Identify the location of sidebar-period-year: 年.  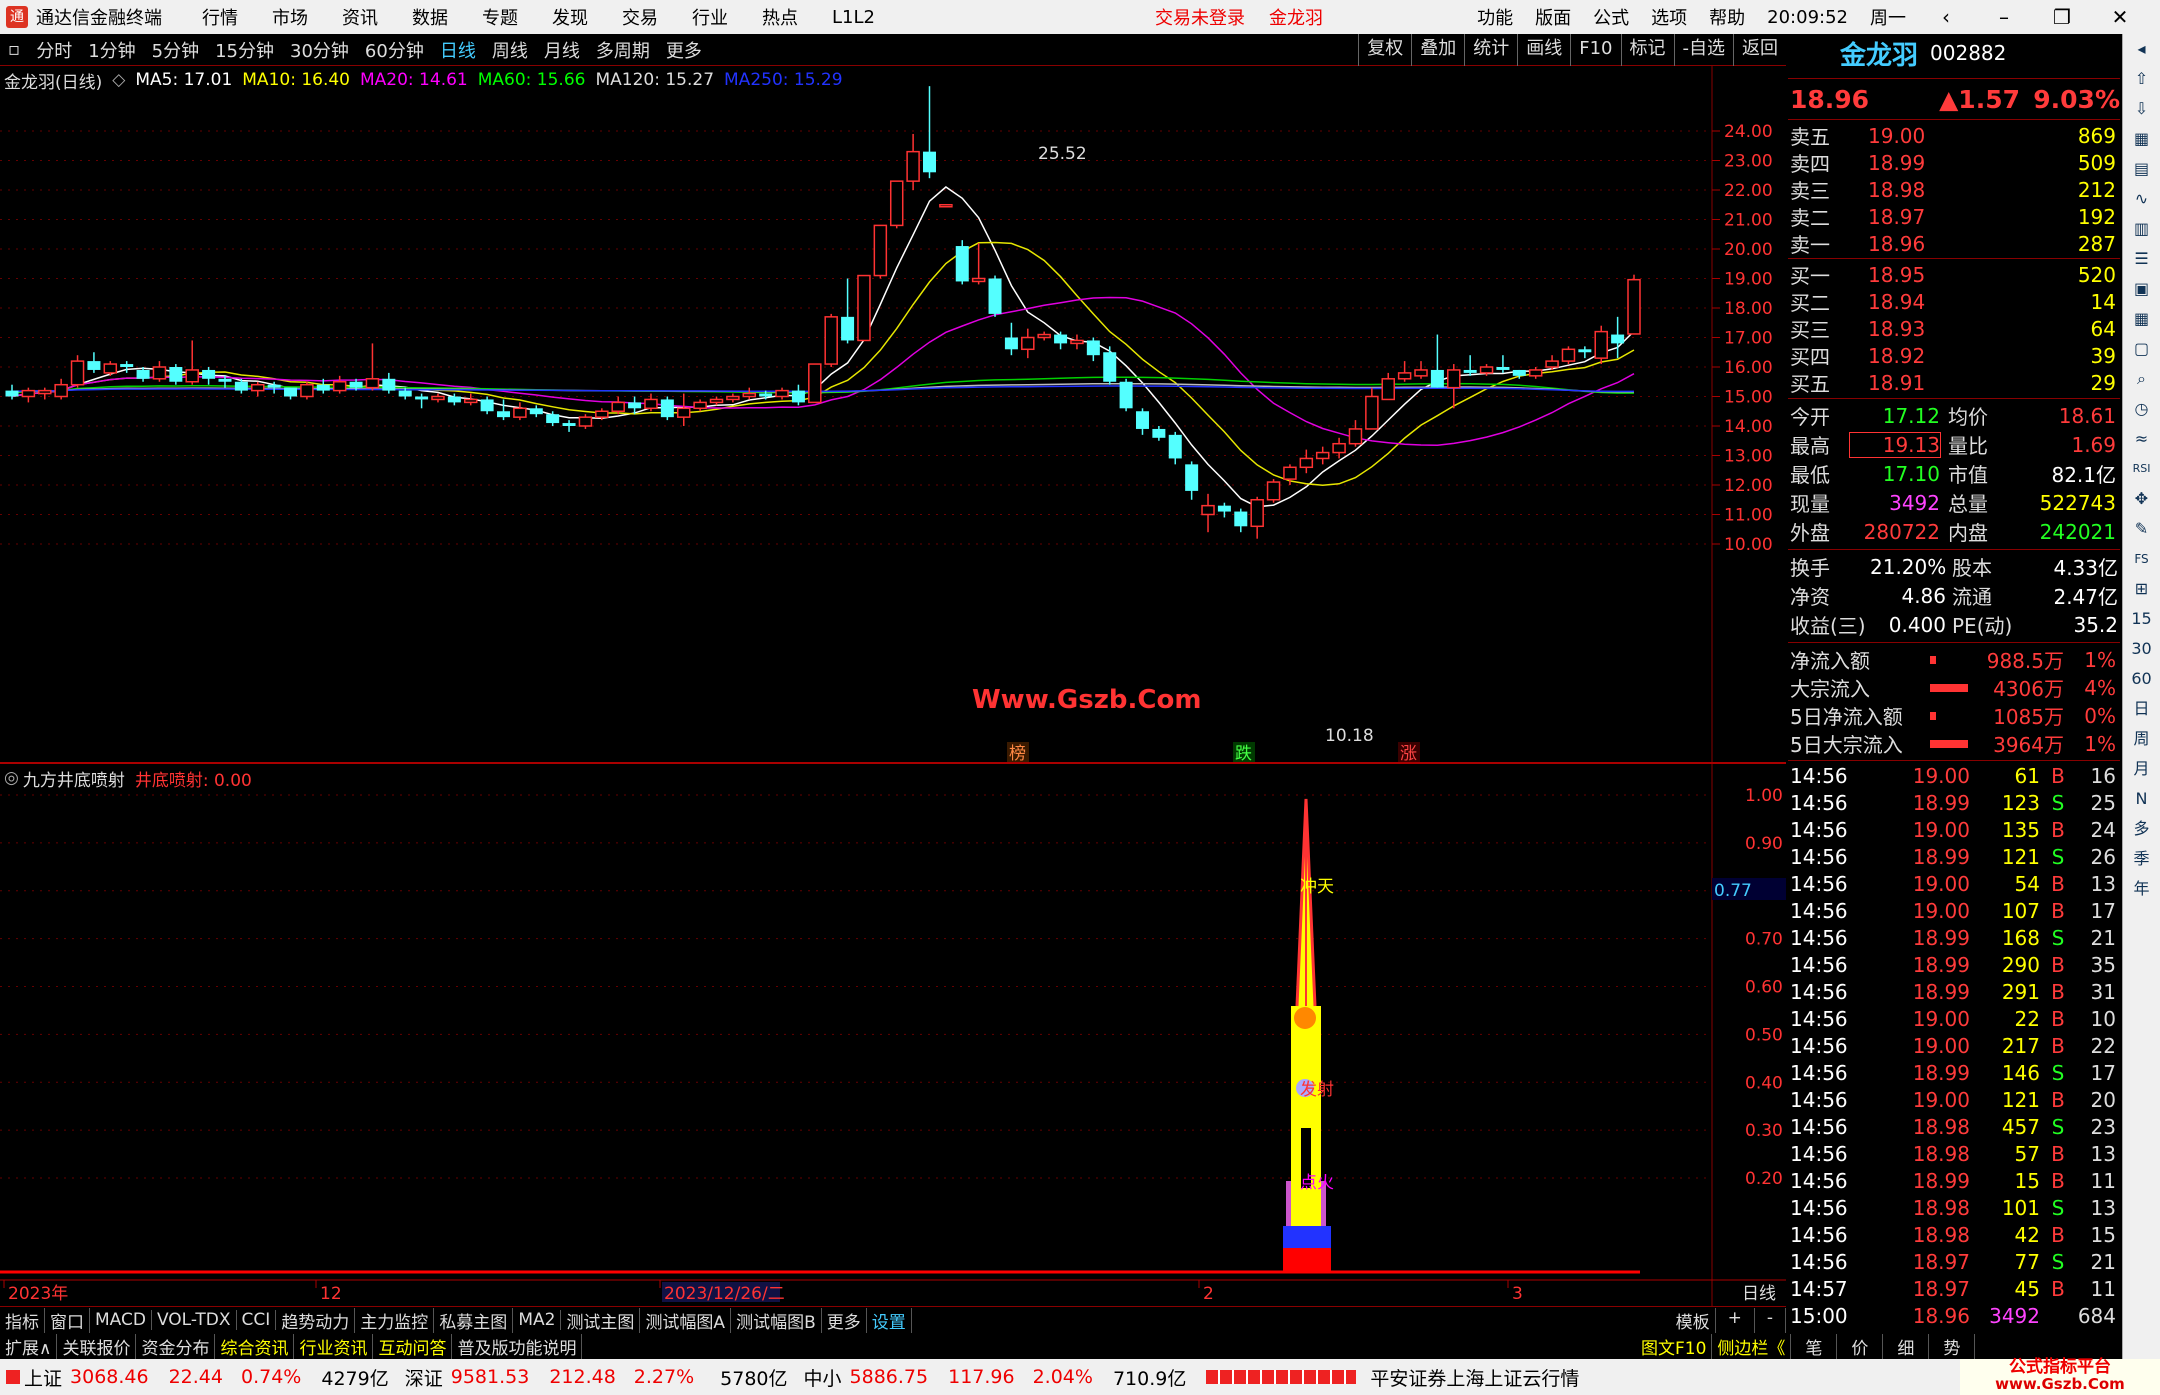
(2141, 889).